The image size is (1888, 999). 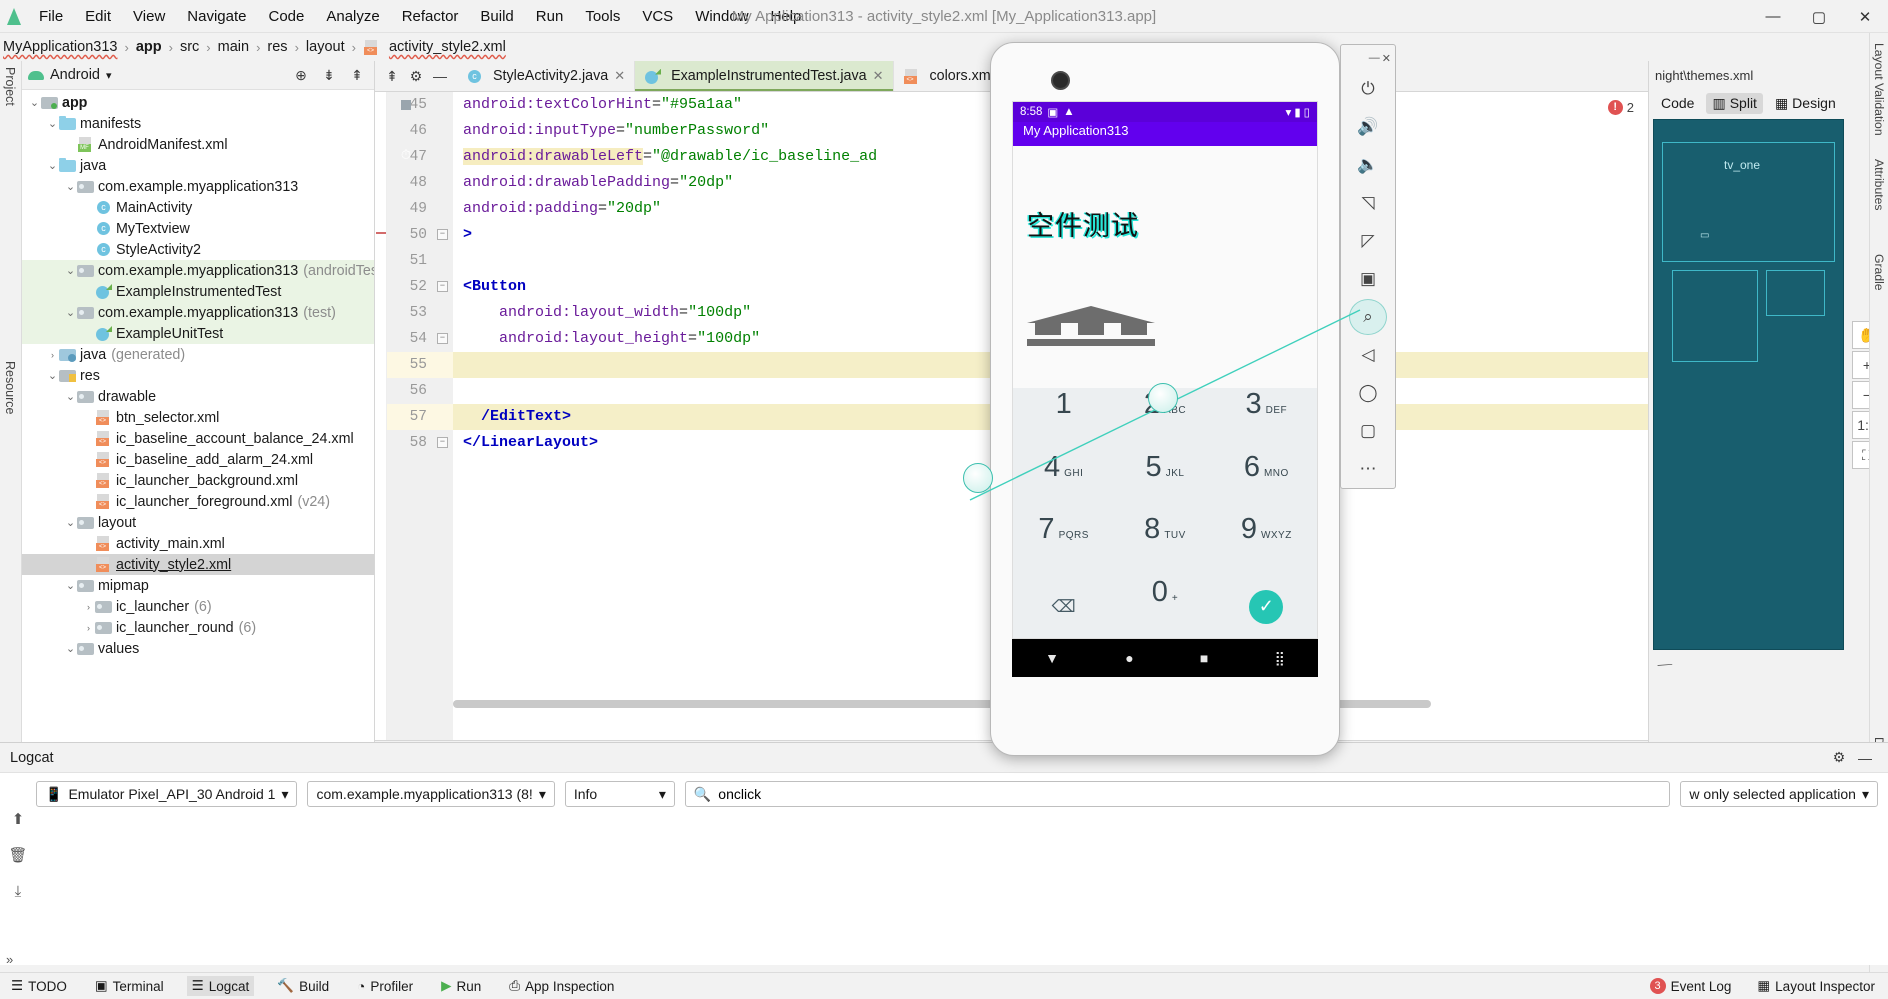 I want to click on minimize-button: —, so click(x=1773, y=16).